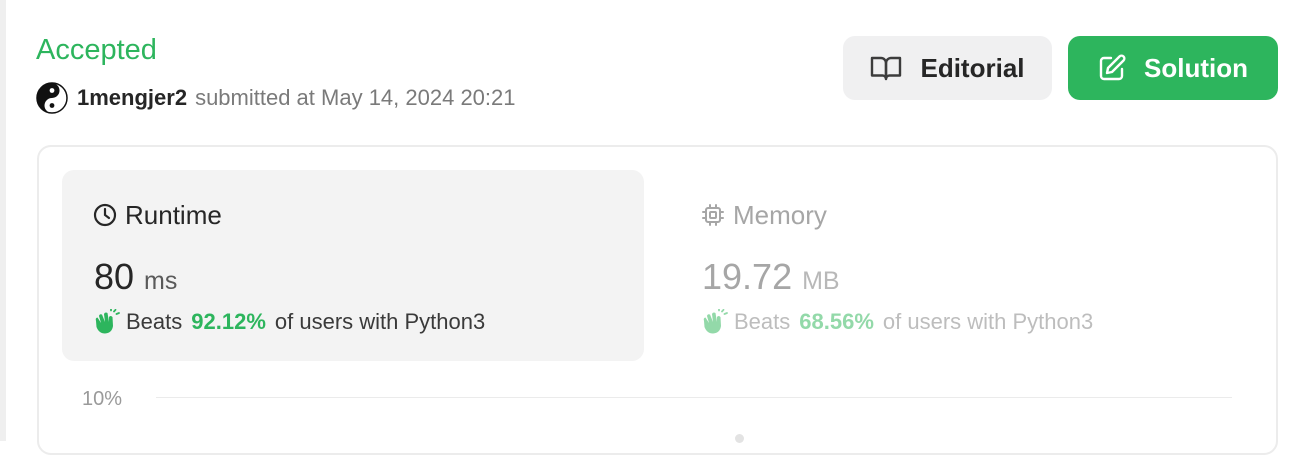  I want to click on chart-gridline, so click(694, 397).